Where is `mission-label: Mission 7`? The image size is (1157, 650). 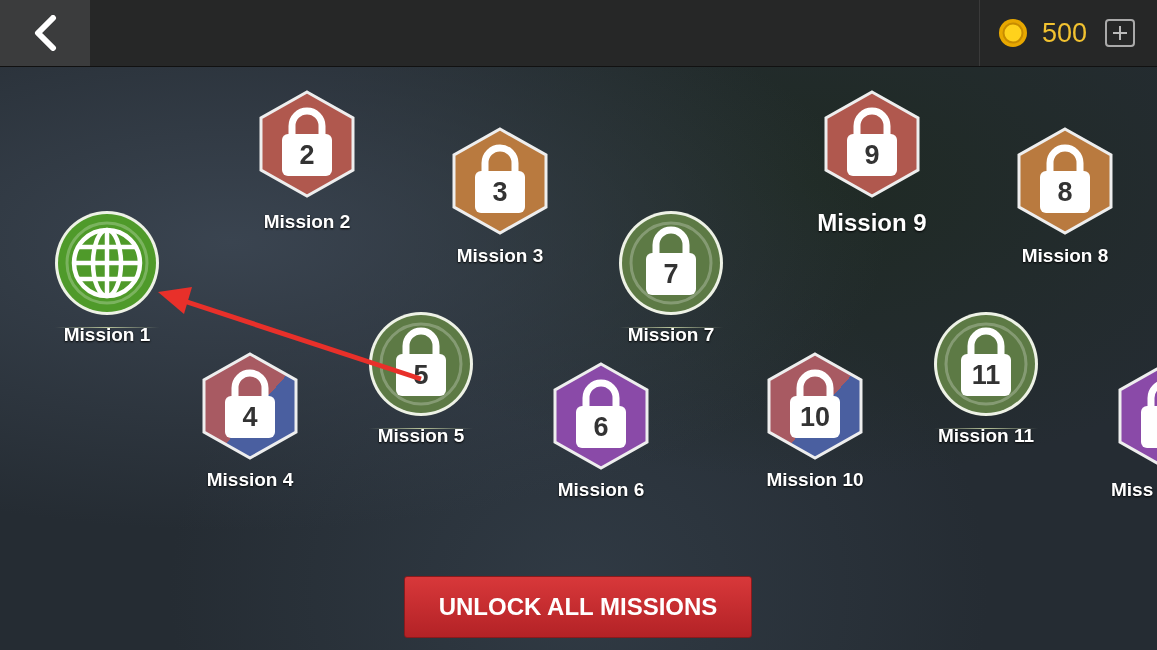
mission-label: Mission 7 is located at coordinates (671, 335).